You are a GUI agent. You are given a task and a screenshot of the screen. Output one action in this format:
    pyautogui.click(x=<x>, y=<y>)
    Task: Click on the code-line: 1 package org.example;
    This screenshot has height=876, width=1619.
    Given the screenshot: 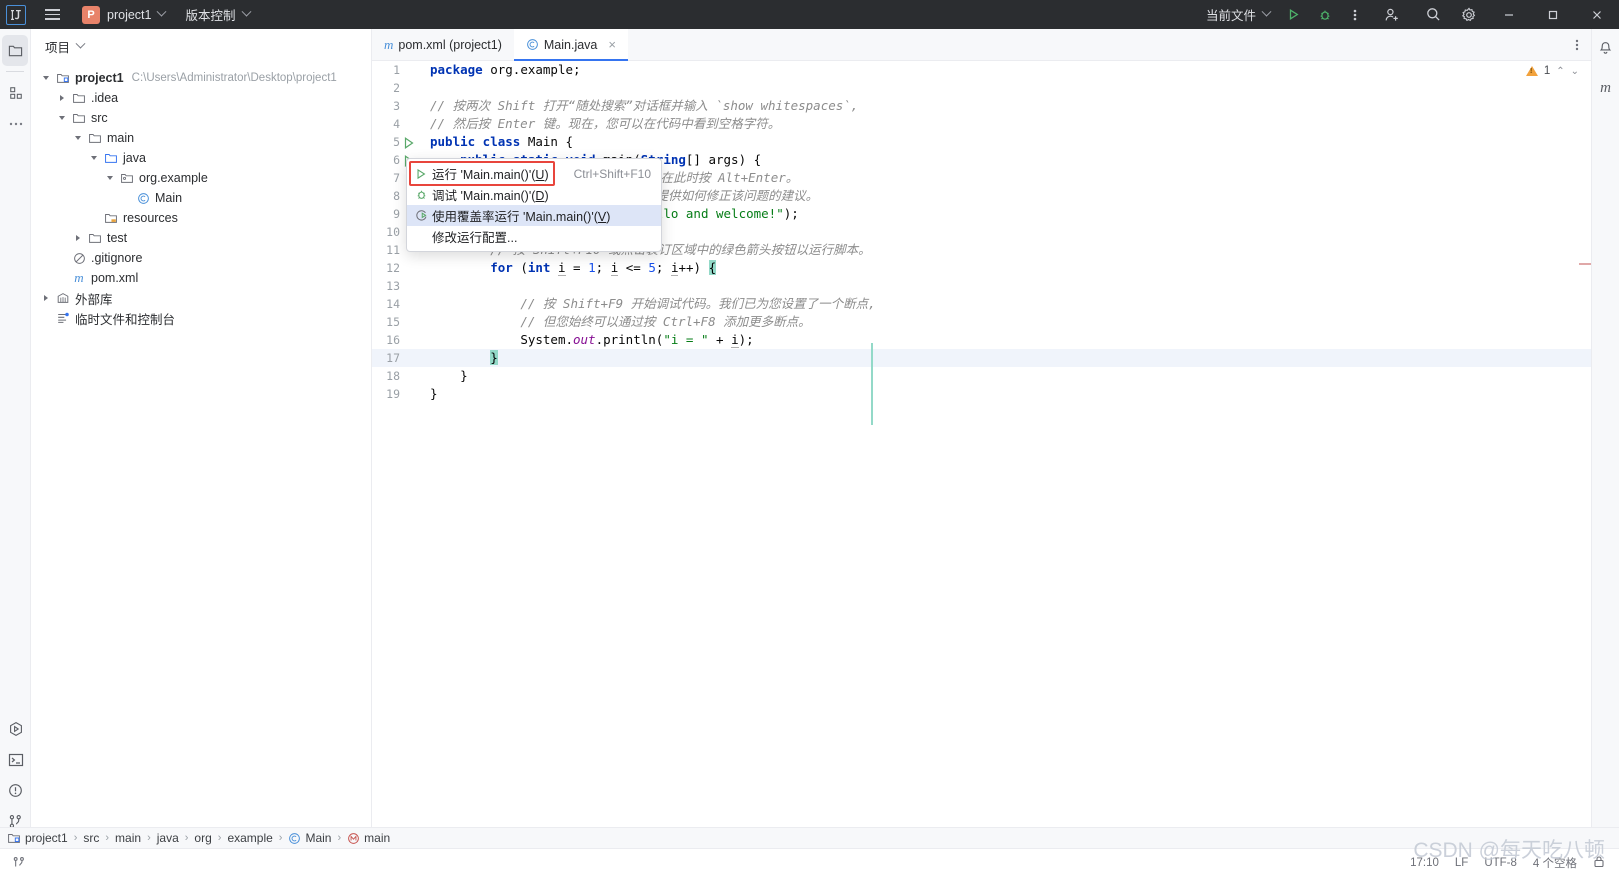 What is the action you would take?
    pyautogui.click(x=981, y=70)
    